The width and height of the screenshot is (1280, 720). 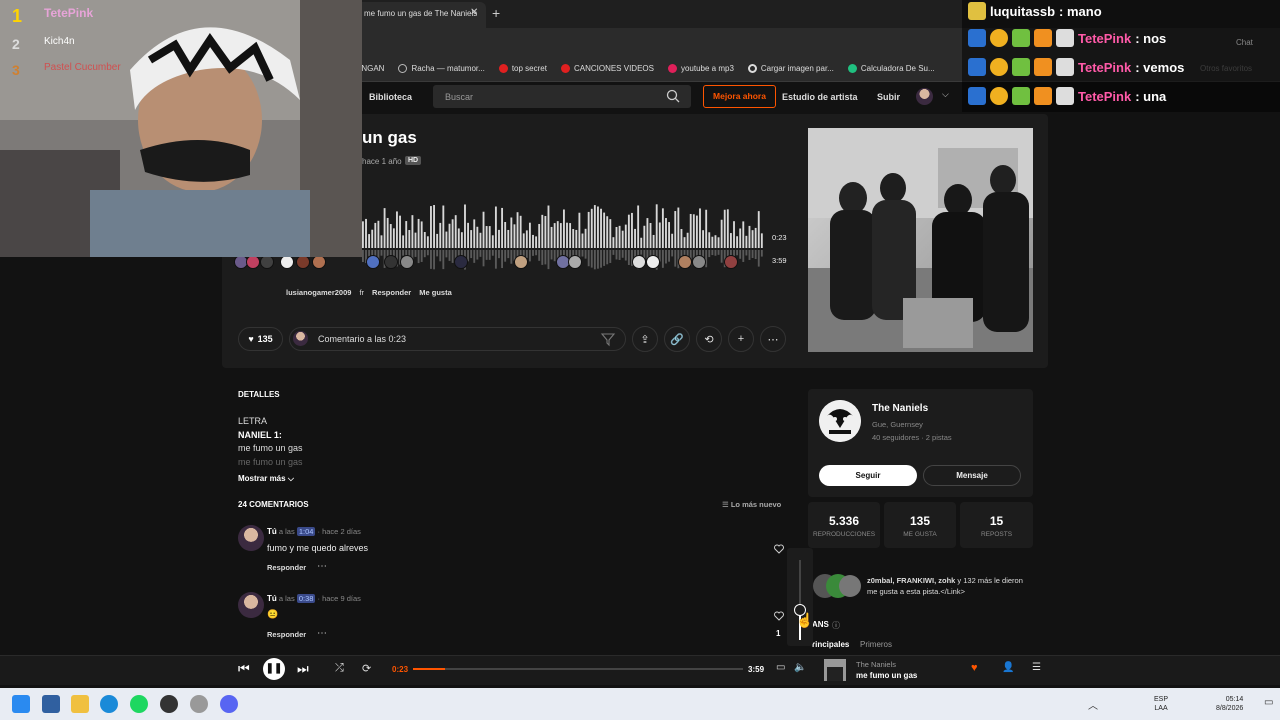 I want to click on reply-link: Responder, so click(x=391, y=292).